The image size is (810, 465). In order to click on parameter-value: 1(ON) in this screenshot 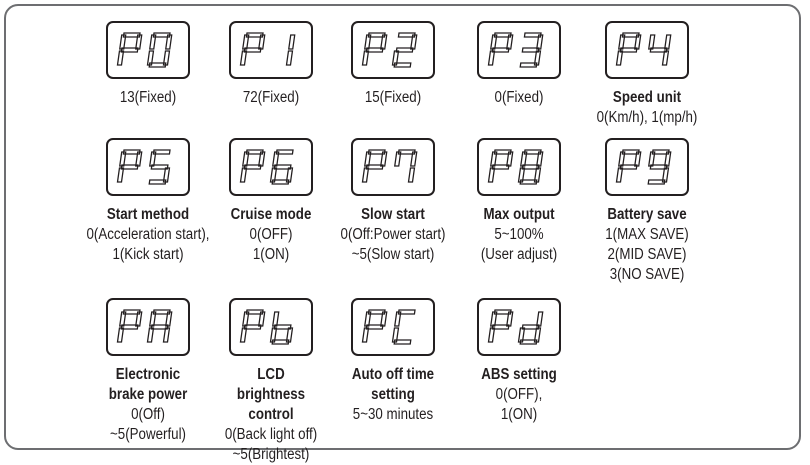, I will do `click(519, 414)`.